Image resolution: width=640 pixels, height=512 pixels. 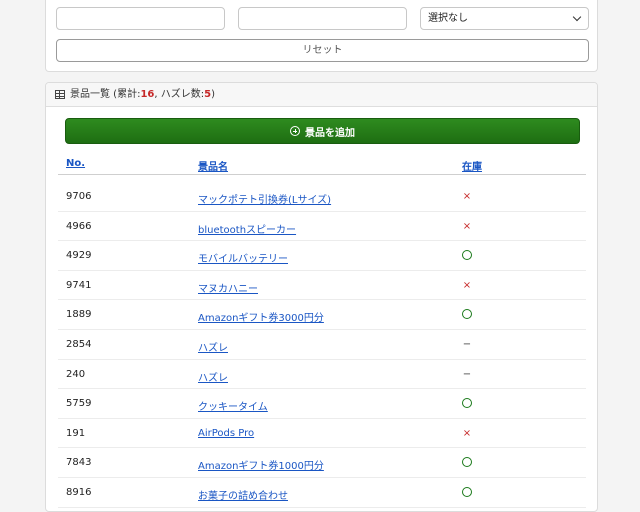 What do you see at coordinates (264, 198) in the screenshot?
I see `prize-name-link: マックポテト引換券(Lサイズ)` at bounding box center [264, 198].